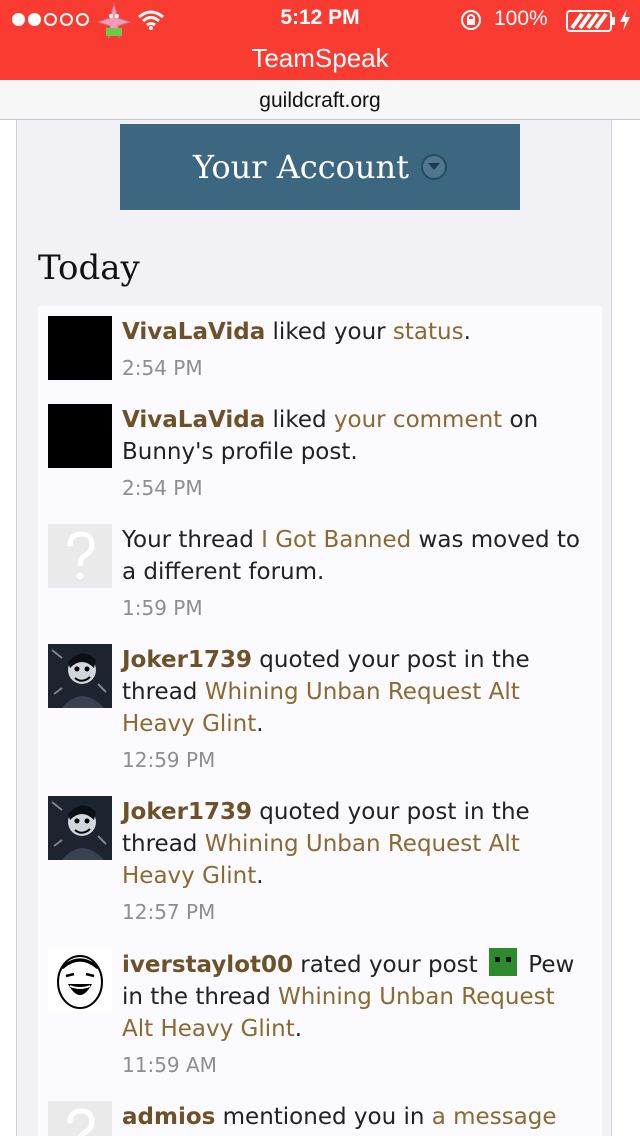 Image resolution: width=640 pixels, height=1136 pixels. I want to click on notification-fragment: liked, so click(299, 420).